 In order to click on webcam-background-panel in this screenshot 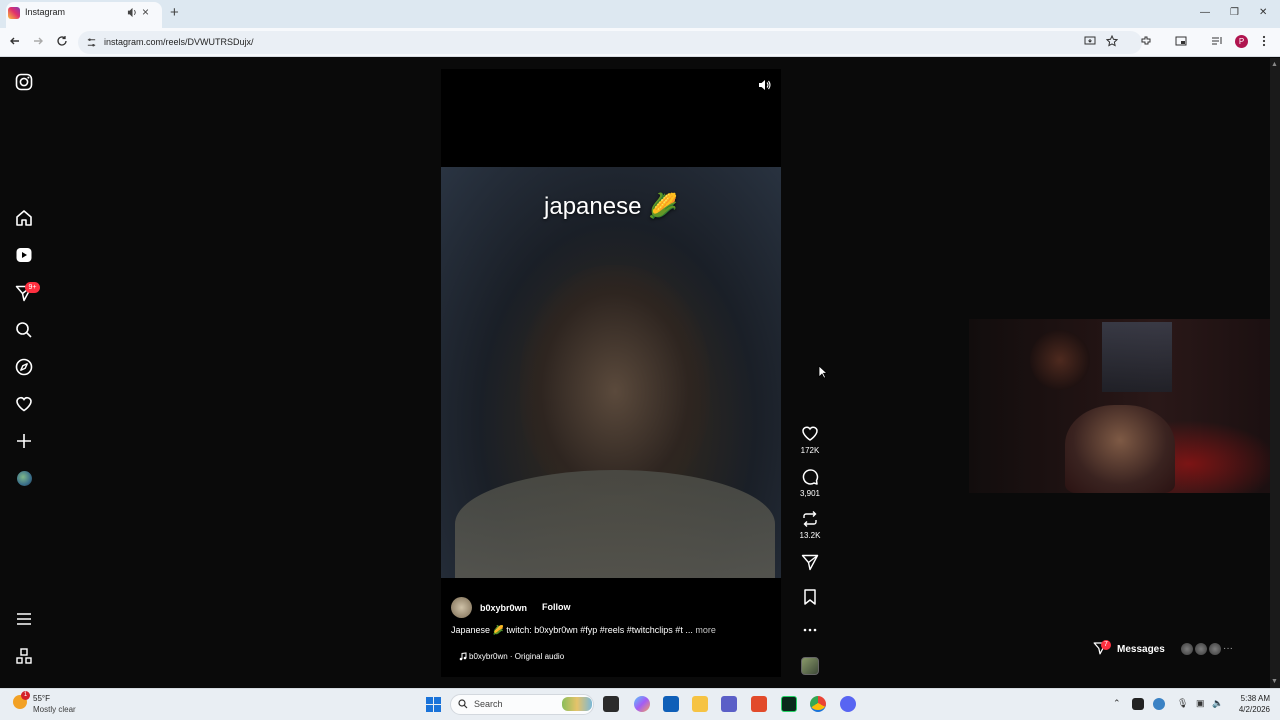, I will do `click(1137, 357)`.